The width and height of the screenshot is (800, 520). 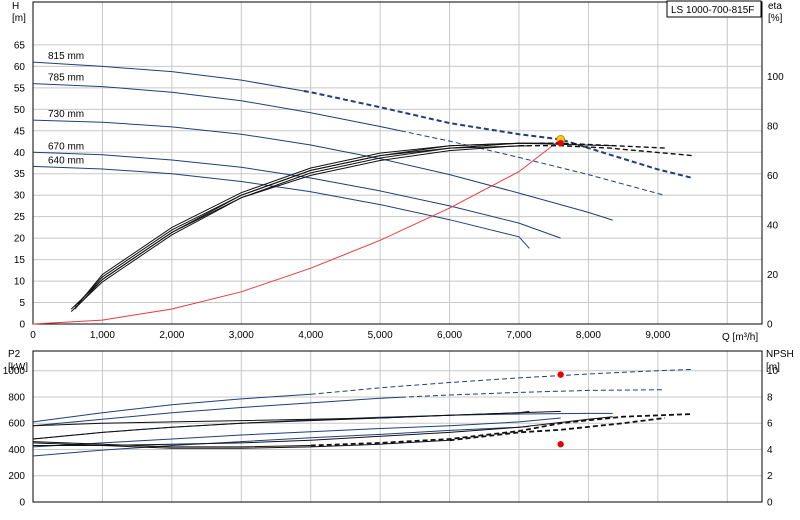 What do you see at coordinates (20, 282) in the screenshot?
I see `head-y-tick-label: 10` at bounding box center [20, 282].